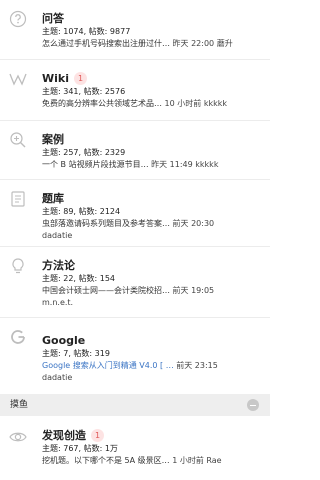 Image resolution: width=320 pixels, height=480 pixels. Describe the element at coordinates (193, 43) in the screenshot. I see `latest-post-time: 昨天 22:00` at that location.